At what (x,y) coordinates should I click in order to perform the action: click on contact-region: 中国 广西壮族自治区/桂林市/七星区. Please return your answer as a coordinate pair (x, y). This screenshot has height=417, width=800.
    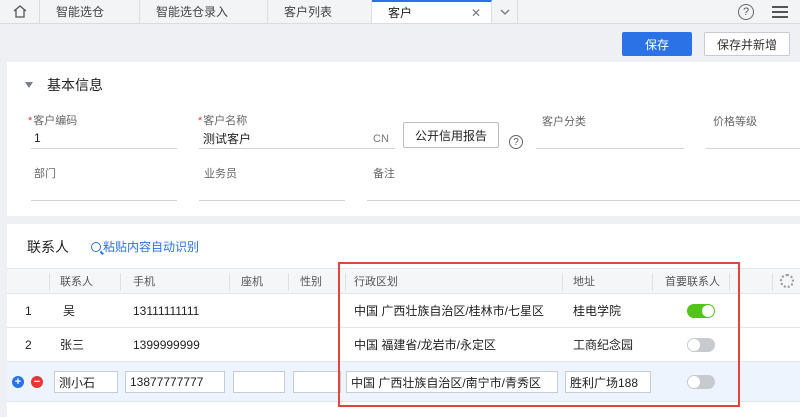
    Looking at the image, I should click on (449, 310).